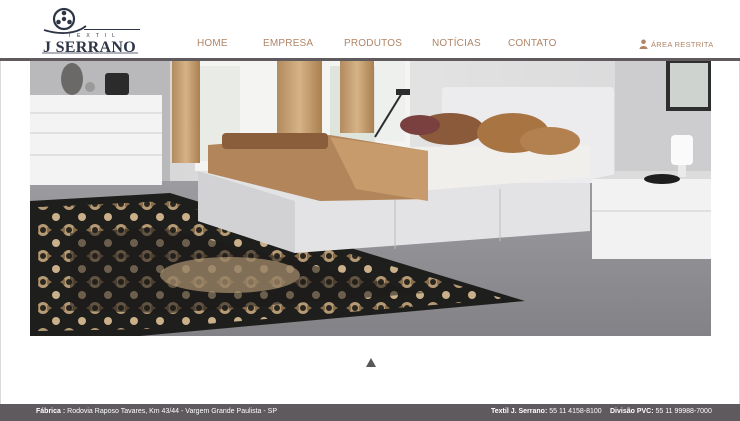  Describe the element at coordinates (632, 411) in the screenshot. I see `pvc-label: Divisão PVC:` at that location.